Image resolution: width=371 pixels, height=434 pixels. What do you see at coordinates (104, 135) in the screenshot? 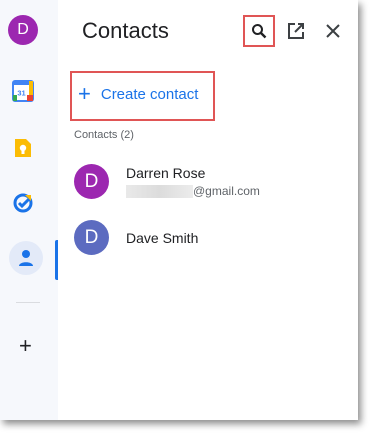
I see `contacts-count-label: Contacts (2)` at bounding box center [104, 135].